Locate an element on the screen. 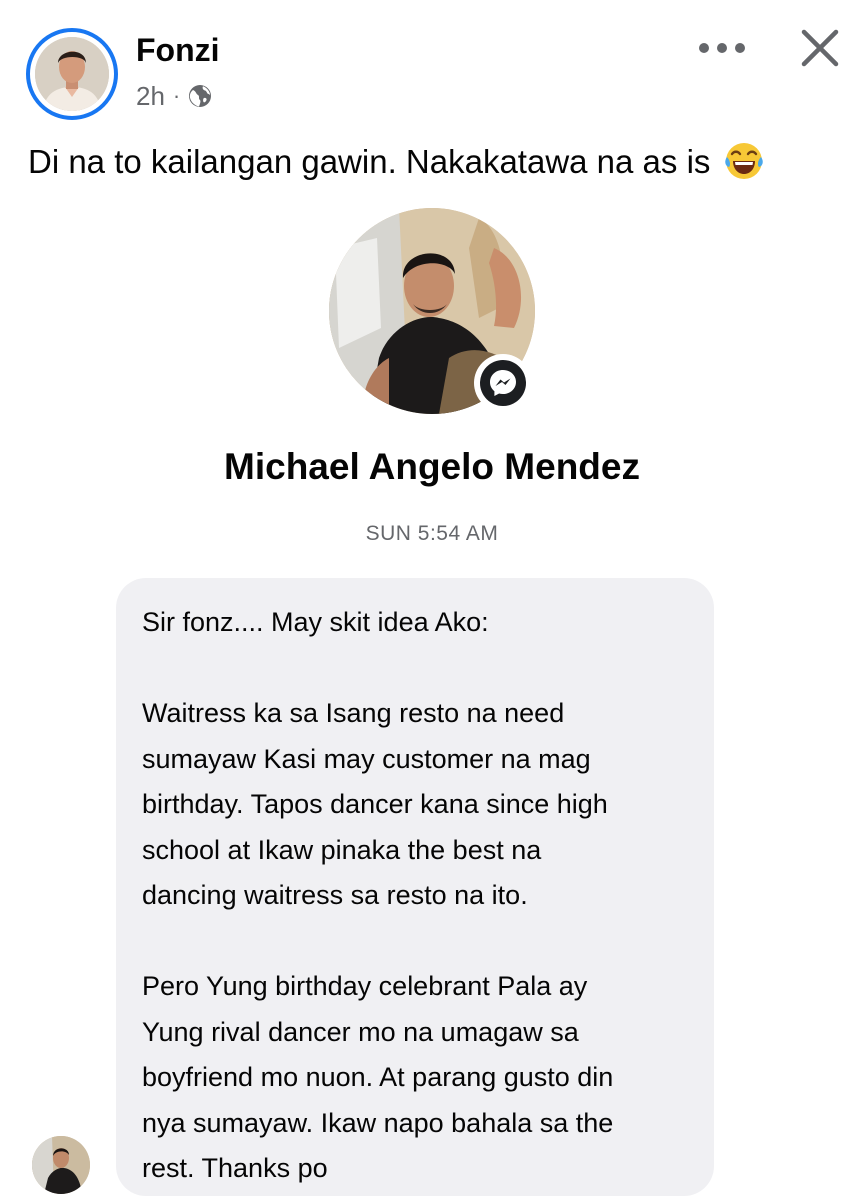 Image resolution: width=864 pixels, height=1200 pixels. sender-photo is located at coordinates (61, 1165).